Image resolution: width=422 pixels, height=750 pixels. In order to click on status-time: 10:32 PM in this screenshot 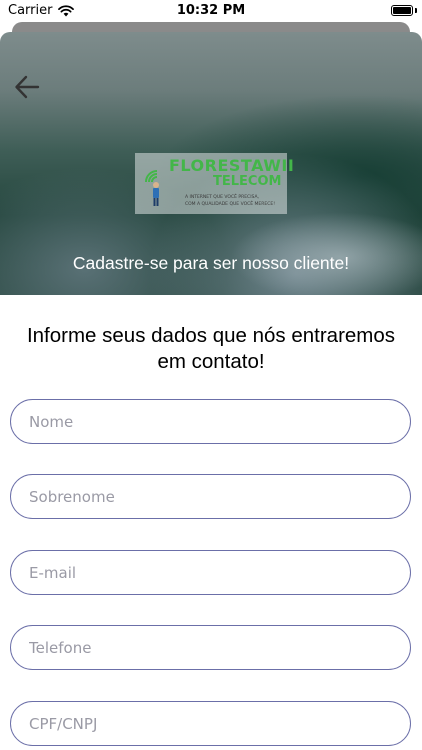, I will do `click(211, 10)`.